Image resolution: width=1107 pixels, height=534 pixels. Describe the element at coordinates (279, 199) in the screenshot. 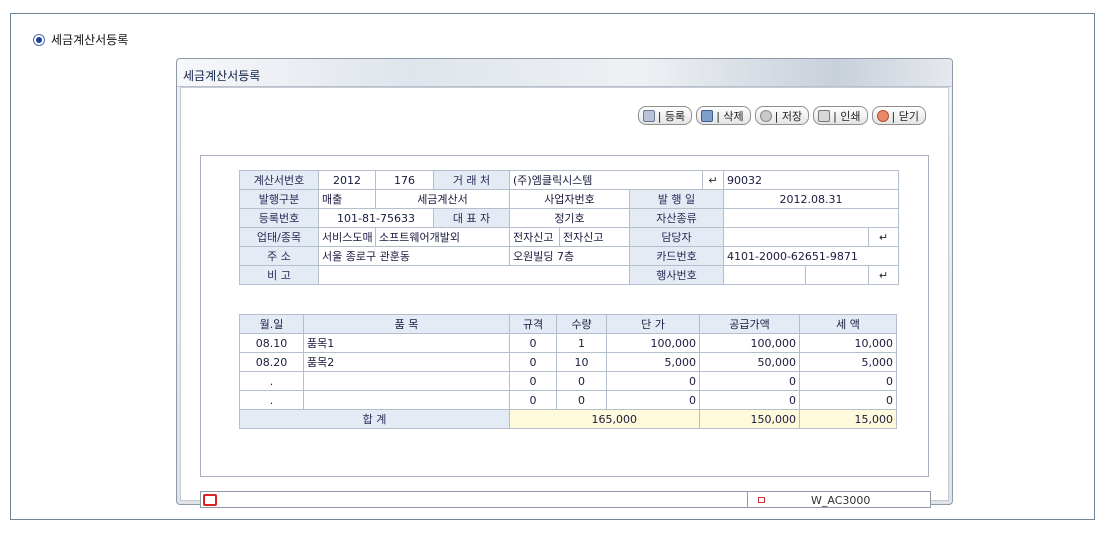

I see `issue-type-label: 발행구분` at that location.